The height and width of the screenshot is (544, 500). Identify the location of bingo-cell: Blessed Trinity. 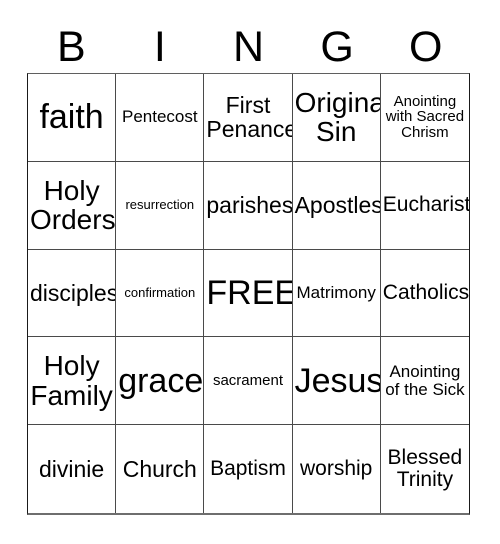
(424, 469).